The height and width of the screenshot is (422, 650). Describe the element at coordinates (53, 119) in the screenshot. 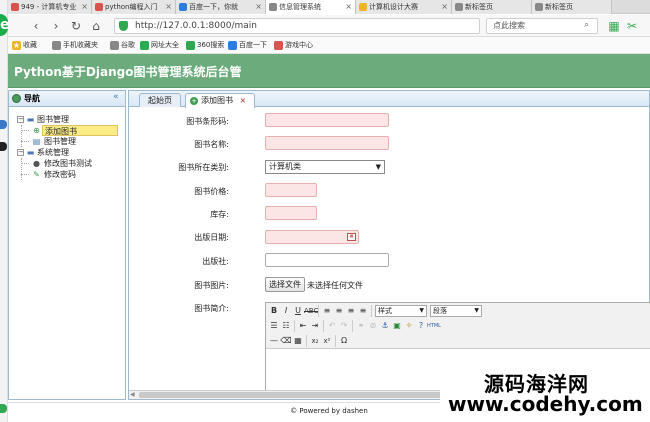

I see `tree-node-label: 图书管理` at that location.